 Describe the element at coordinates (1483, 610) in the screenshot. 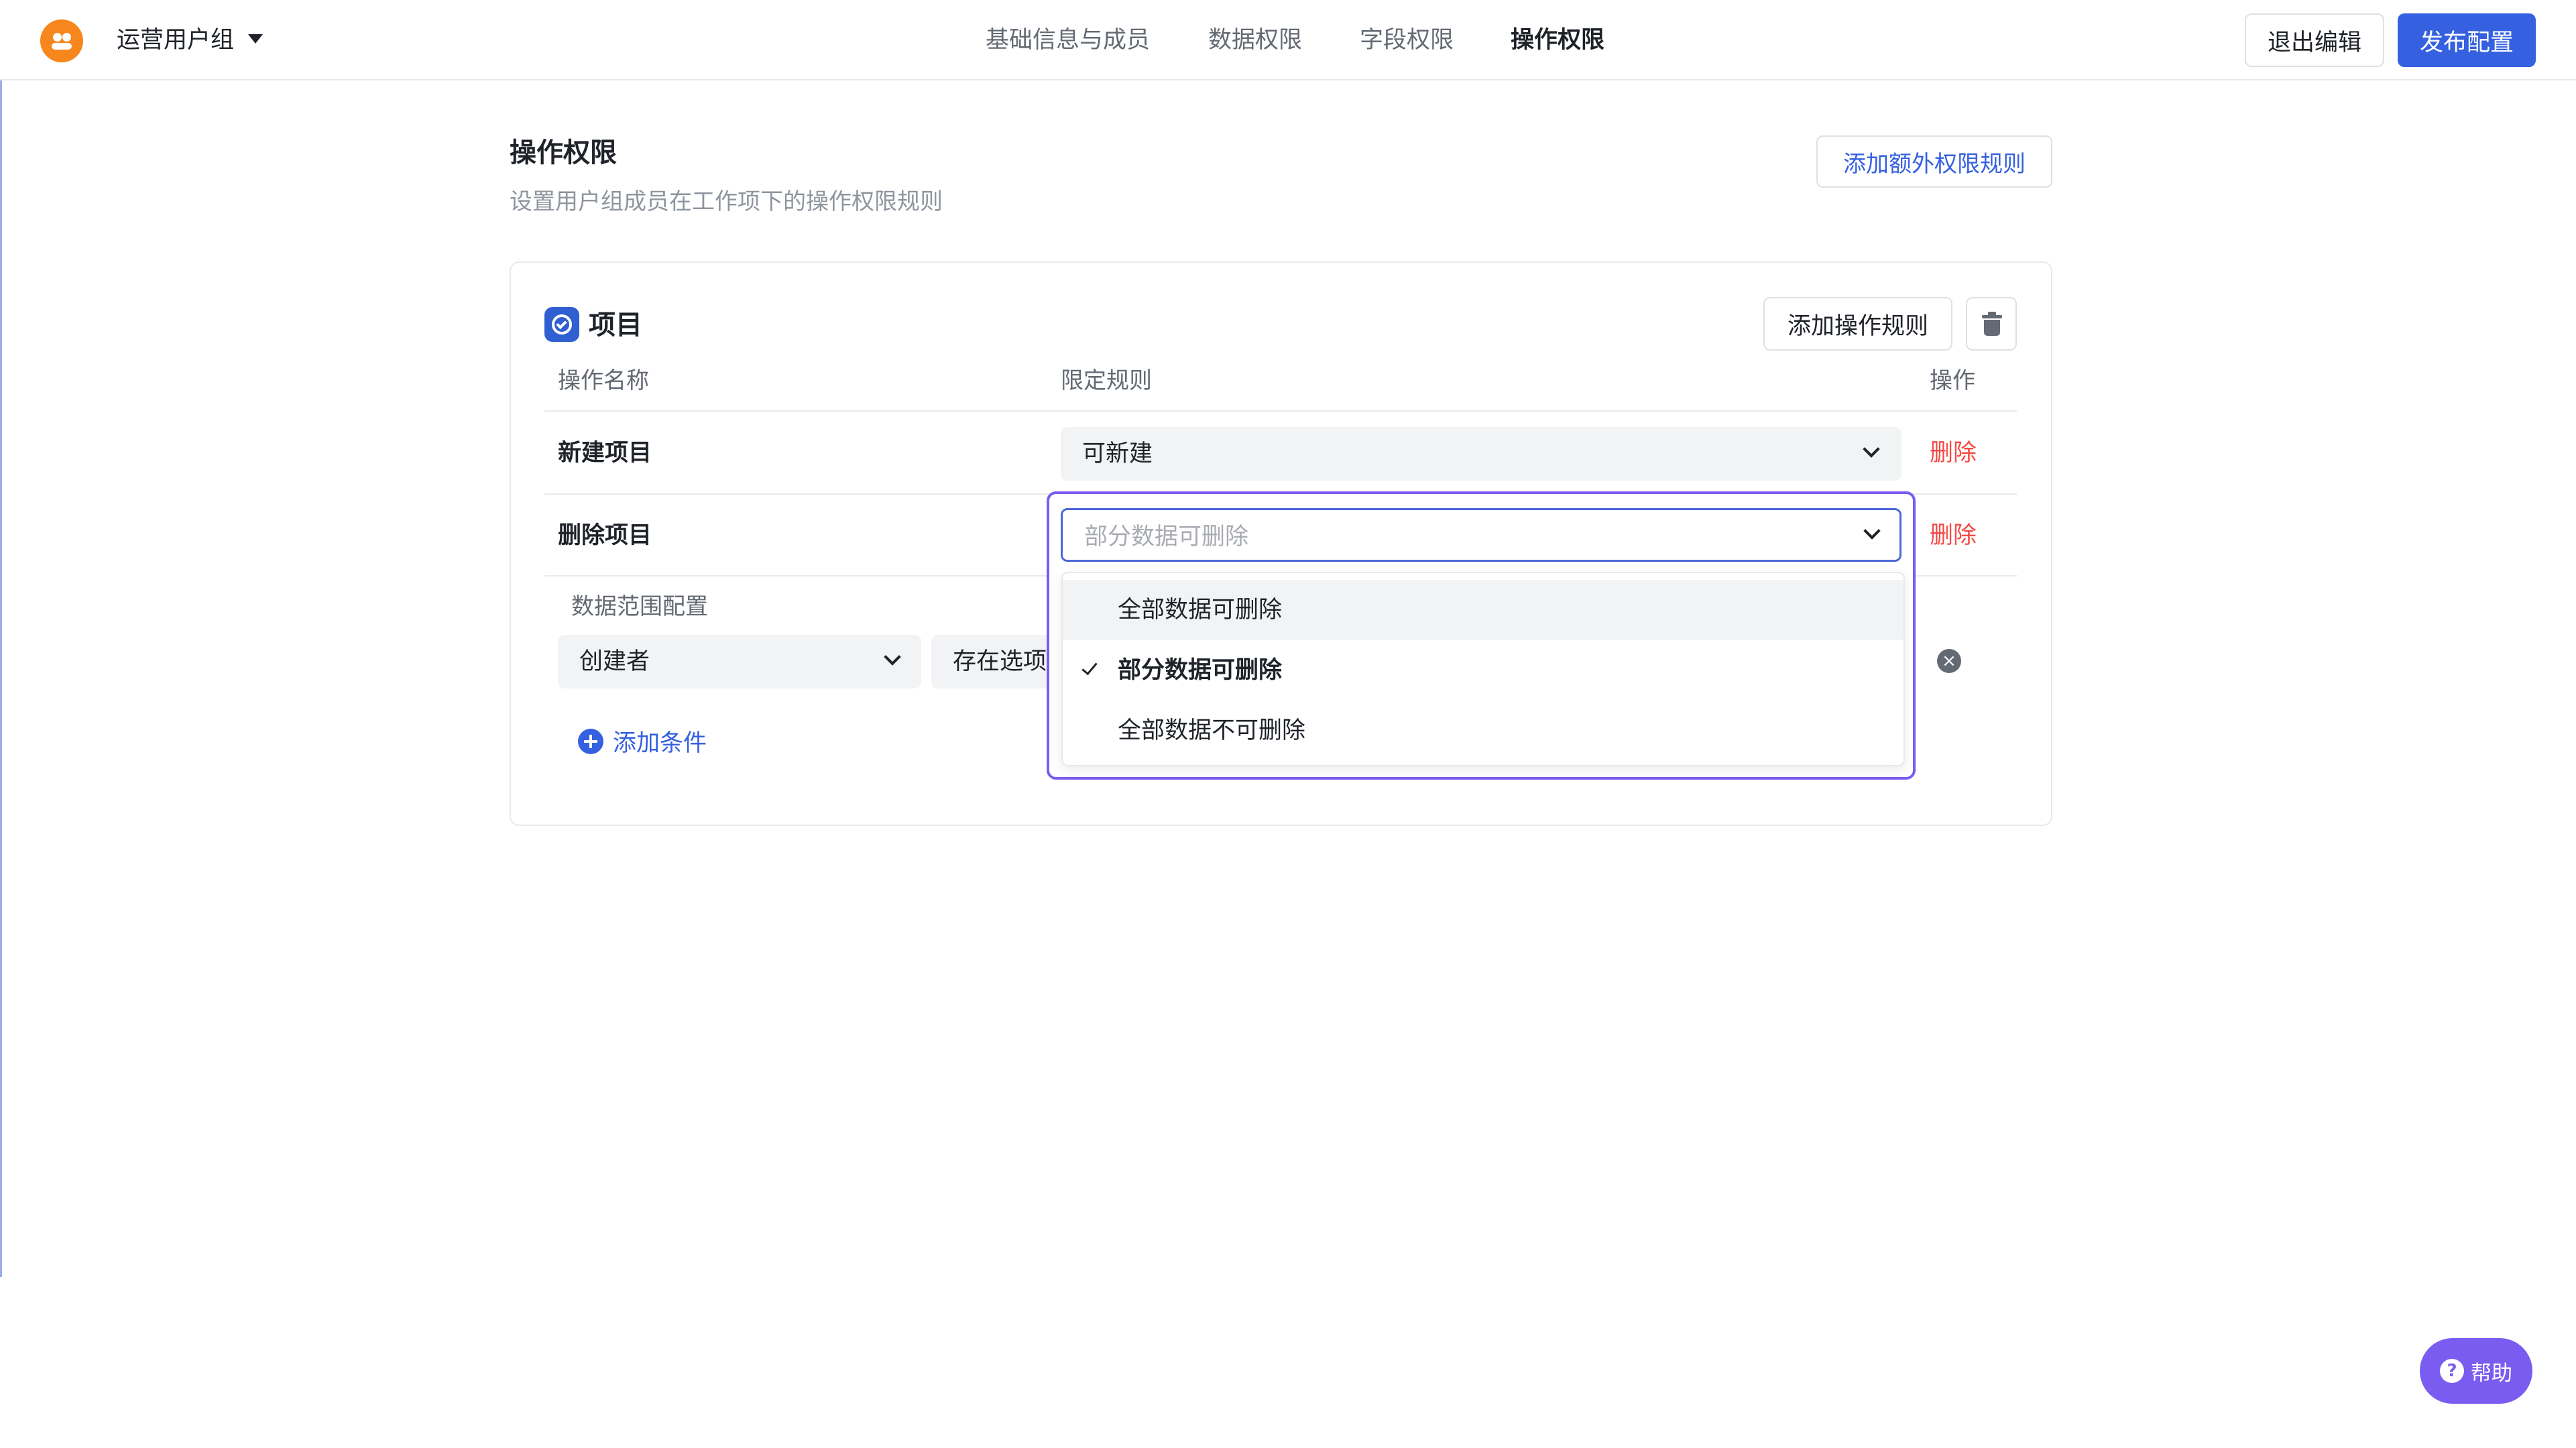

I see `dropdown-option: 全部数据可删除` at that location.